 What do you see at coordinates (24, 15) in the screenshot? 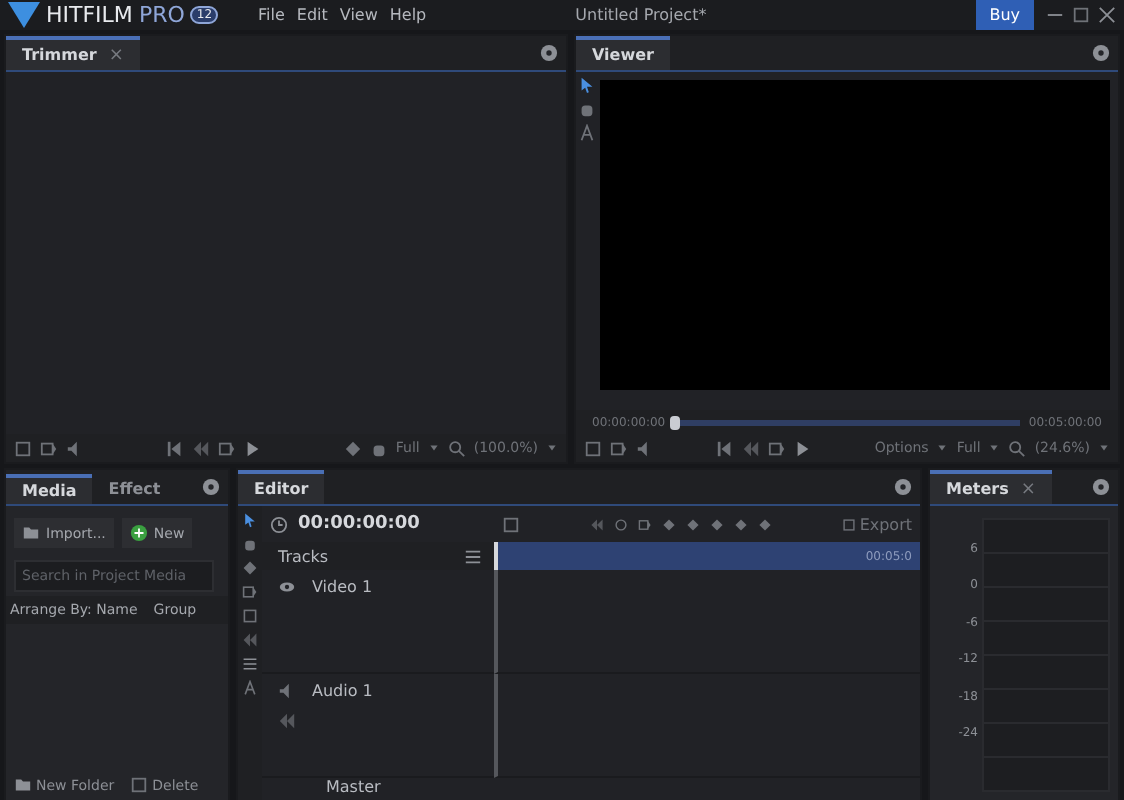
I see `logo-icon` at bounding box center [24, 15].